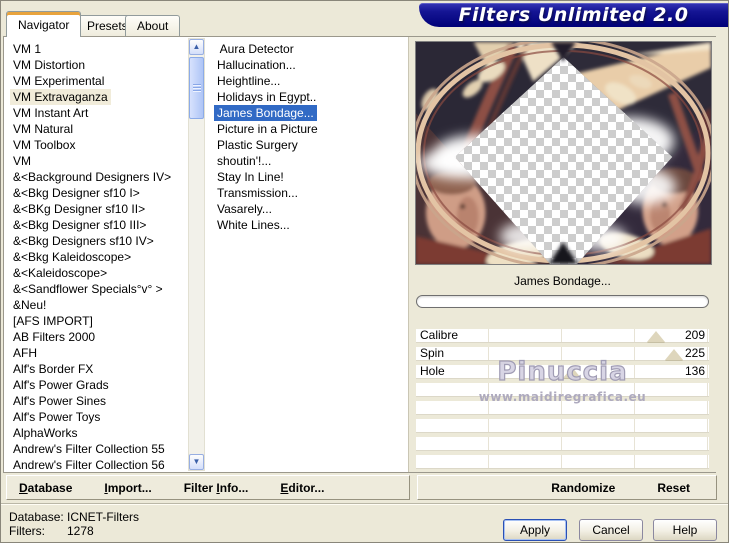  I want to click on tab-about: About, so click(153, 25).